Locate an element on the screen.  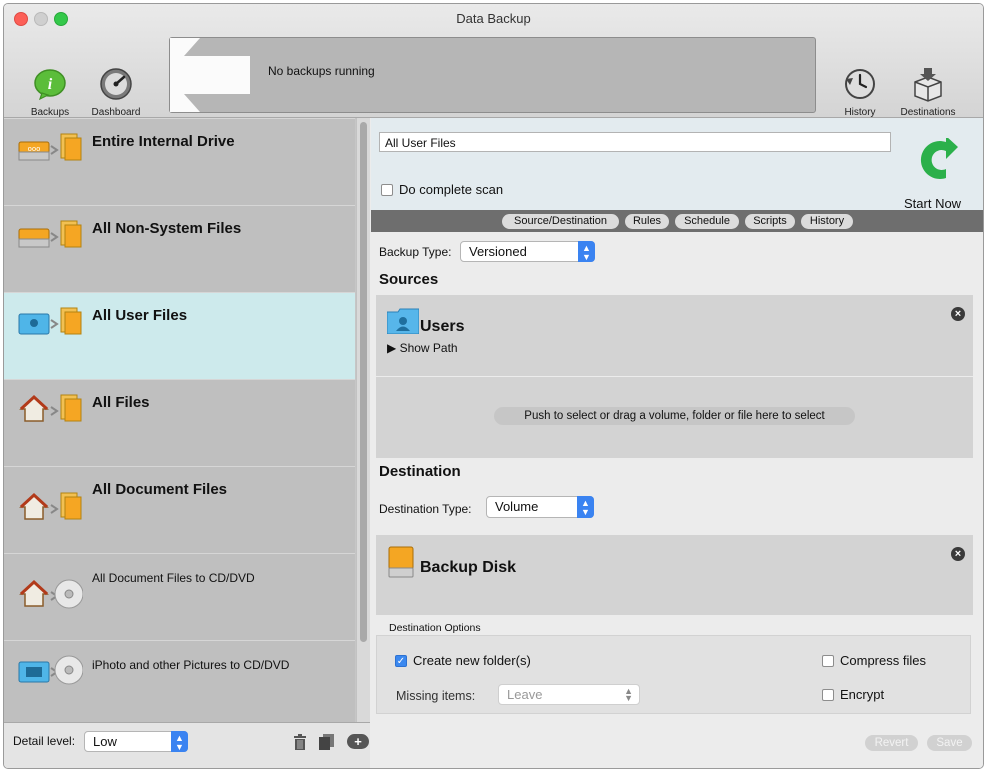
complete-scan-checkbox: Do complete scan is located at coordinates (442, 189).